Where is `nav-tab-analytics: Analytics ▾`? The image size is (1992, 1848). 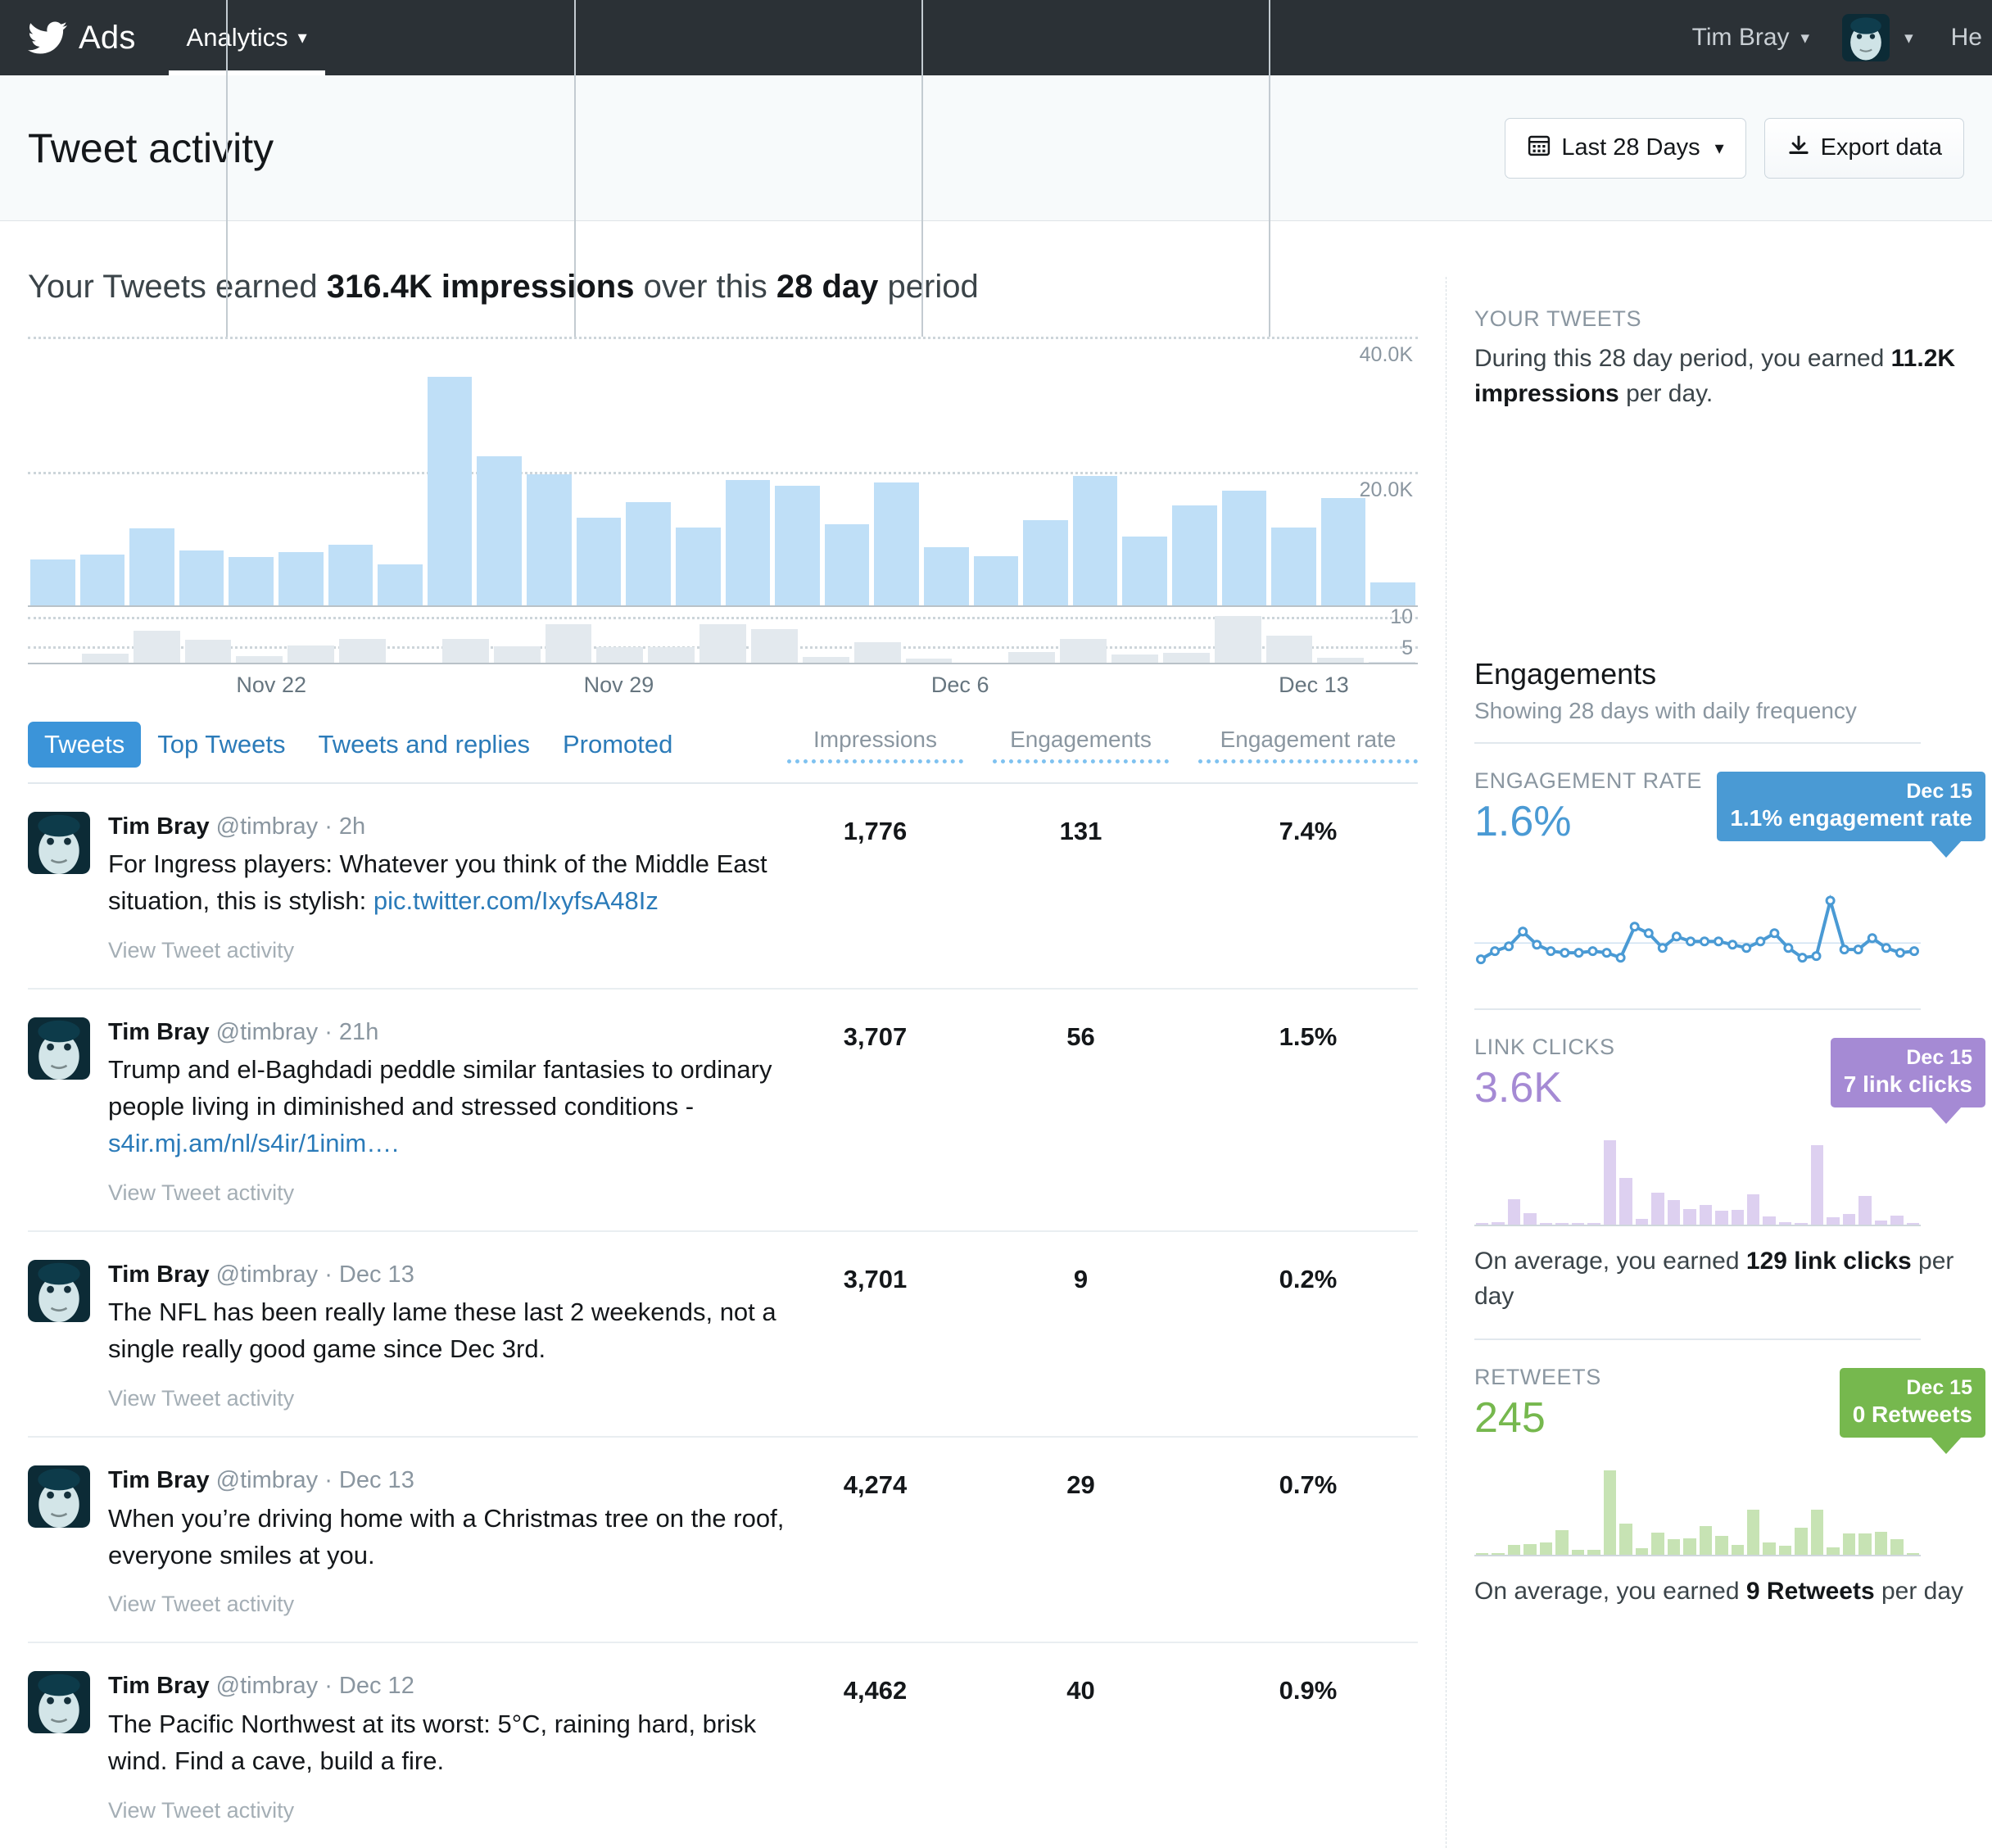
nav-tab-analytics: Analytics ▾ is located at coordinates (247, 37).